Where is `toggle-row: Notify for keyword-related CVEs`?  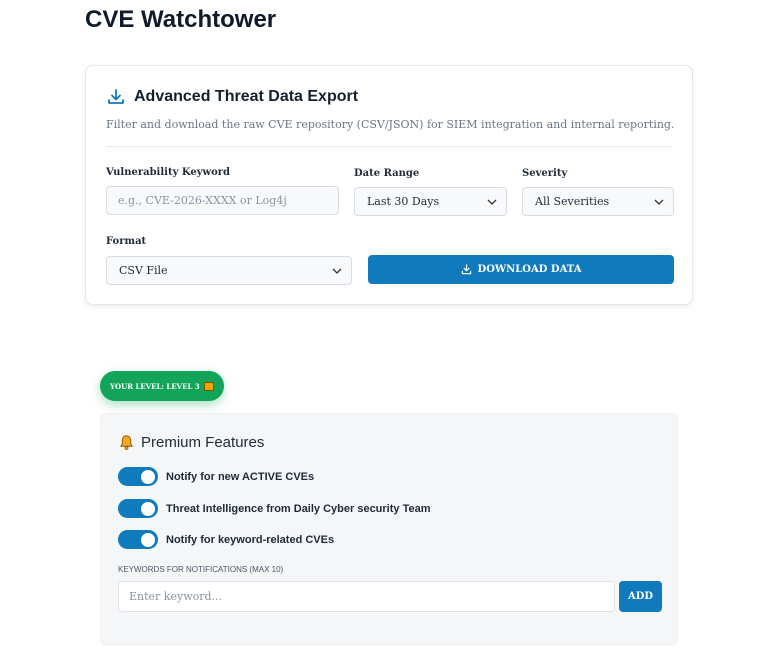 toggle-row: Notify for keyword-related CVEs is located at coordinates (226, 539).